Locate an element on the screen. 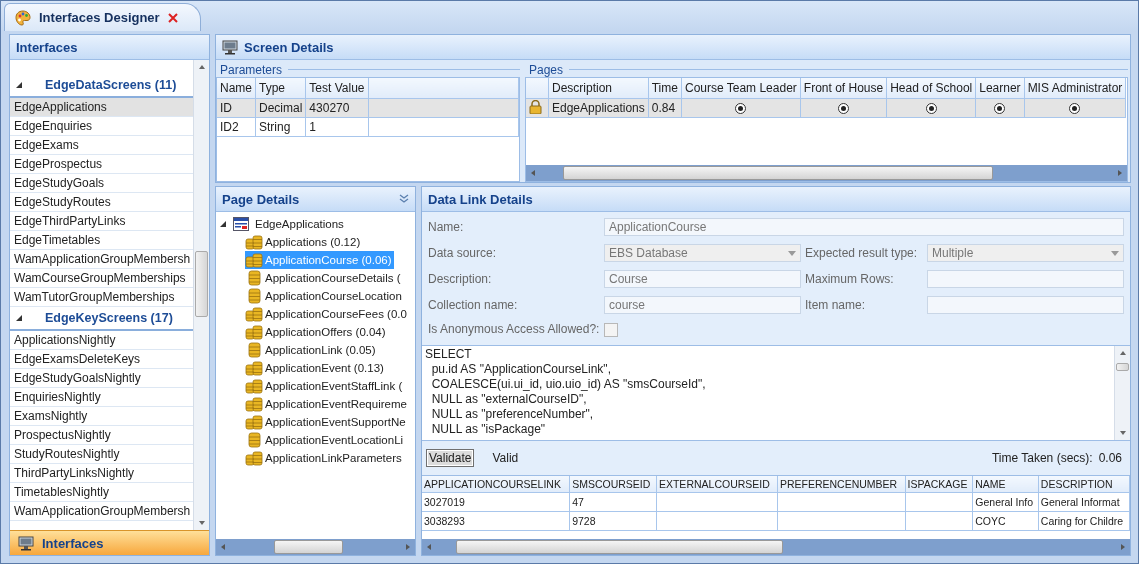 This screenshot has height=564, width=1139. list-item: EdgeThirdPartyLinks is located at coordinates (101, 221).